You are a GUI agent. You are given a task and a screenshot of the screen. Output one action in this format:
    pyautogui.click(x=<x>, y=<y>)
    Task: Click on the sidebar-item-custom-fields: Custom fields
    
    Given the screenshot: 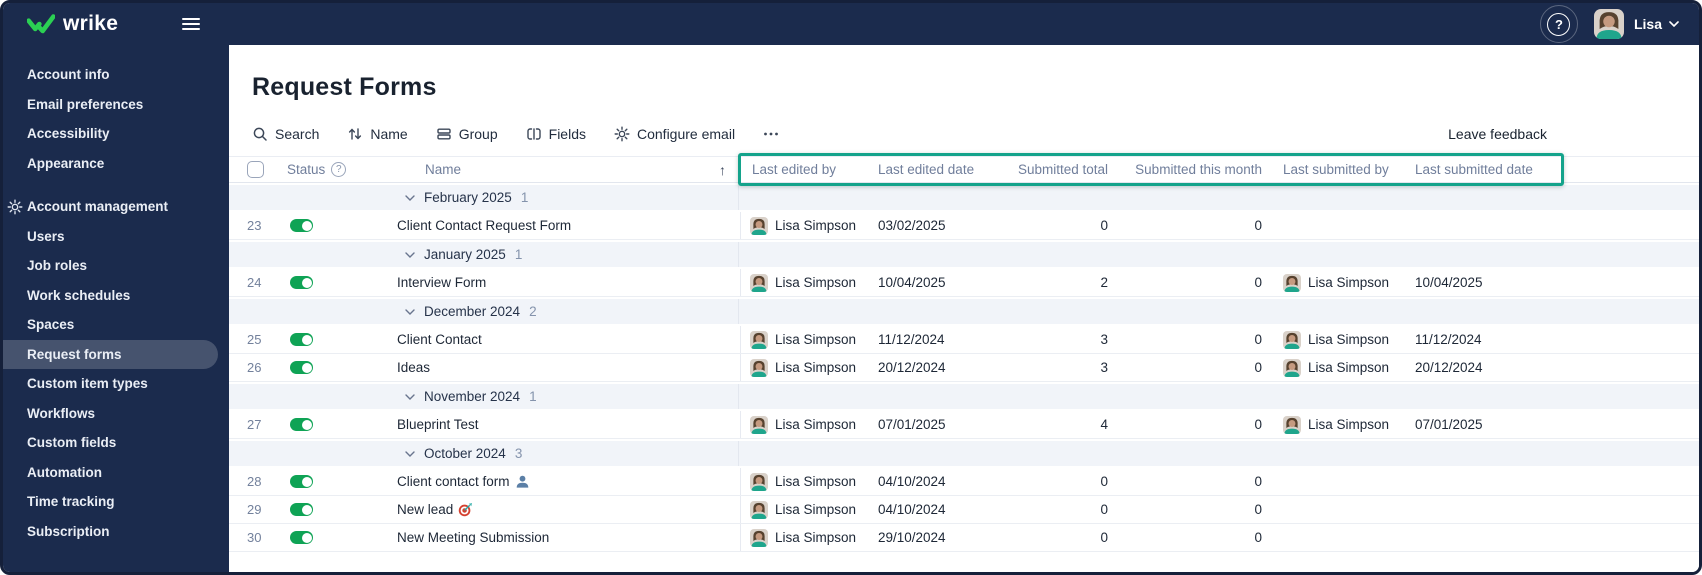 What is the action you would take?
    pyautogui.click(x=116, y=443)
    